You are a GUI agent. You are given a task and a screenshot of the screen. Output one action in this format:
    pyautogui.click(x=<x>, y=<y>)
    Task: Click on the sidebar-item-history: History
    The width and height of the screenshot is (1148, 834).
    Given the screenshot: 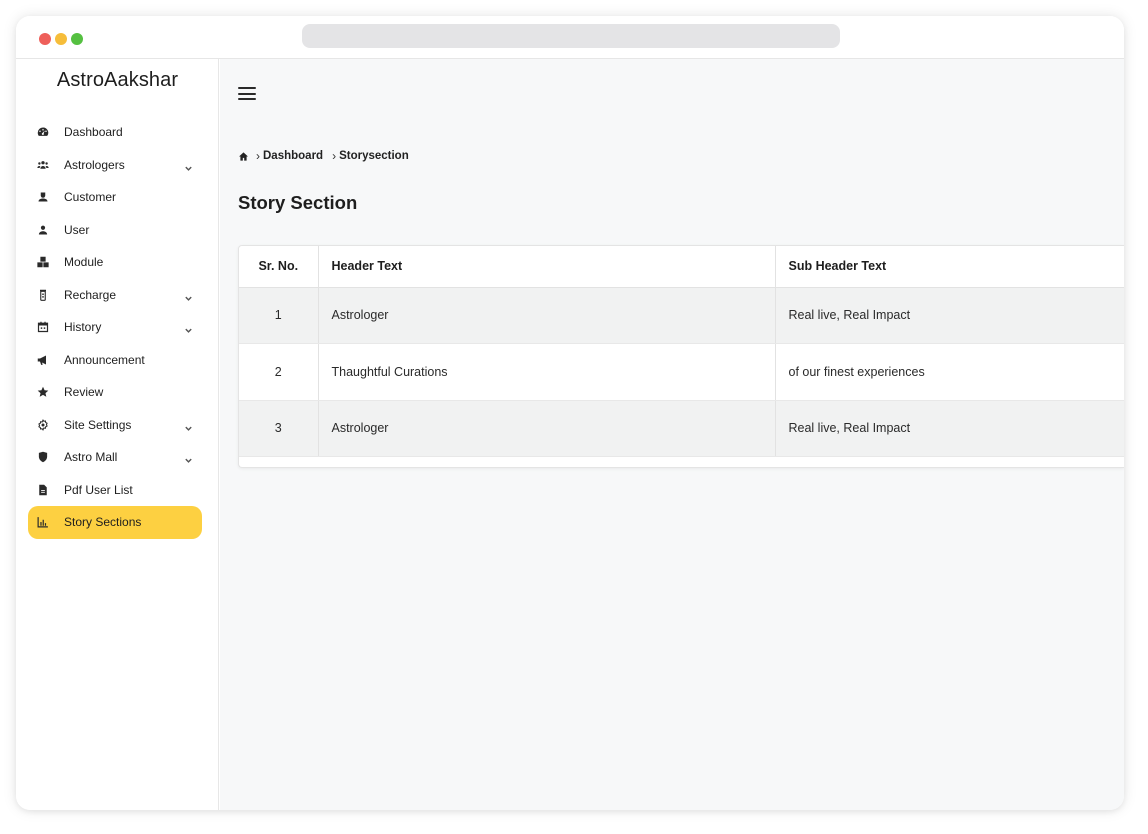 What is the action you would take?
    pyautogui.click(x=115, y=327)
    